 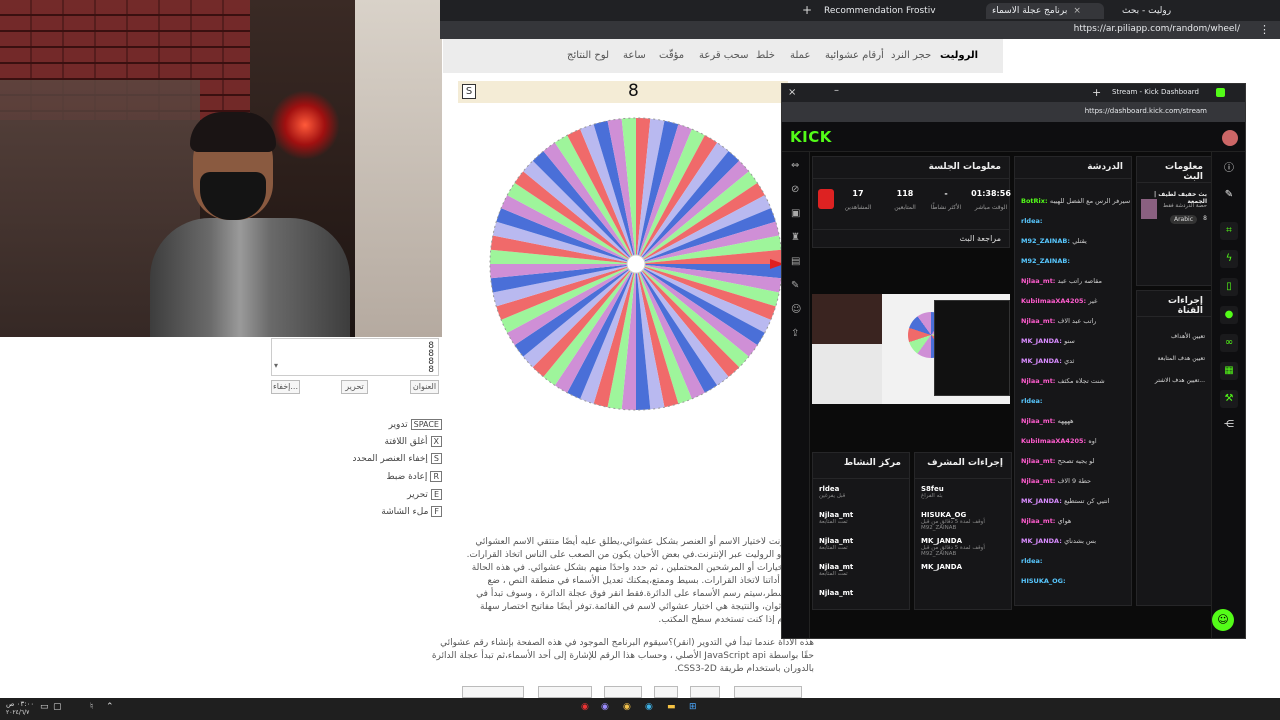 I want to click on chat-message: HISUKA_OG:, so click(x=1043, y=581).